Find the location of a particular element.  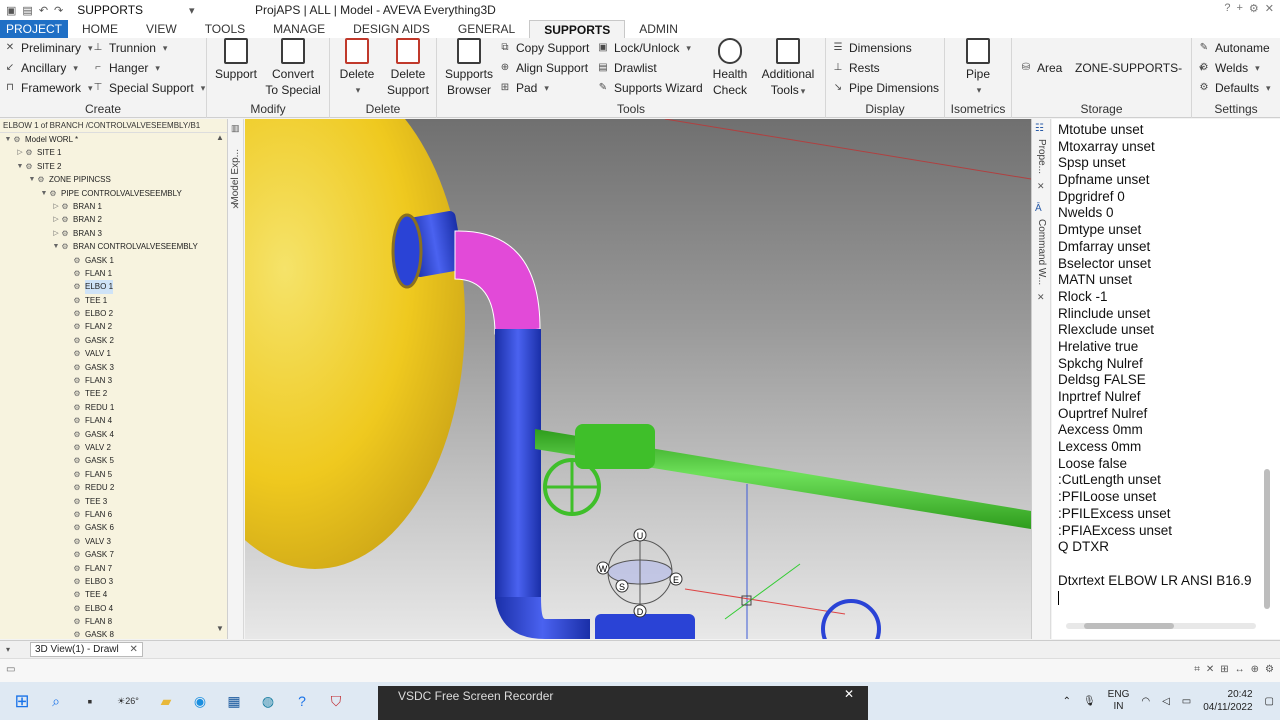

close-command-icon: ✕ is located at coordinates (1041, 297).